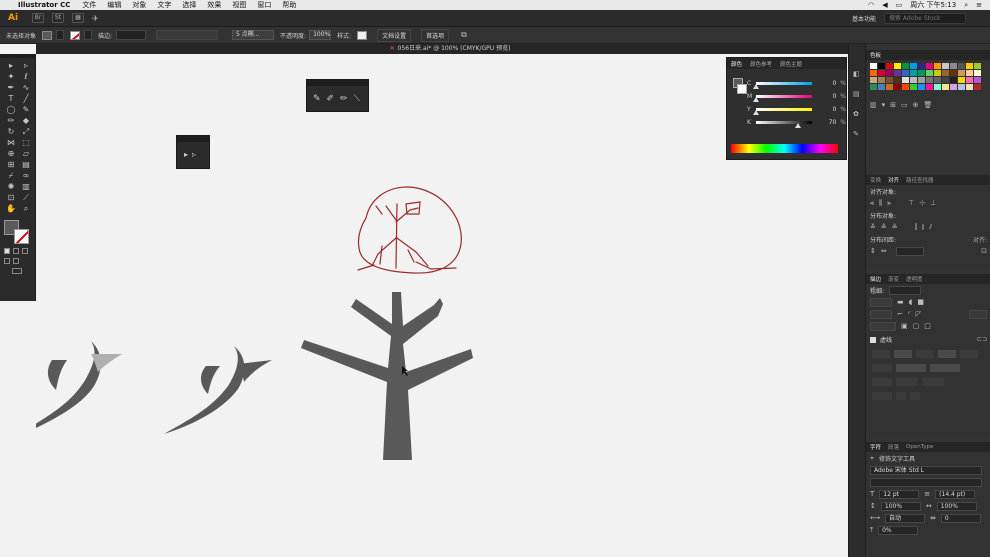 The height and width of the screenshot is (557, 990). Describe the element at coordinates (873, 105) in the screenshot. I see `swatch-library-icon: ▥` at that location.